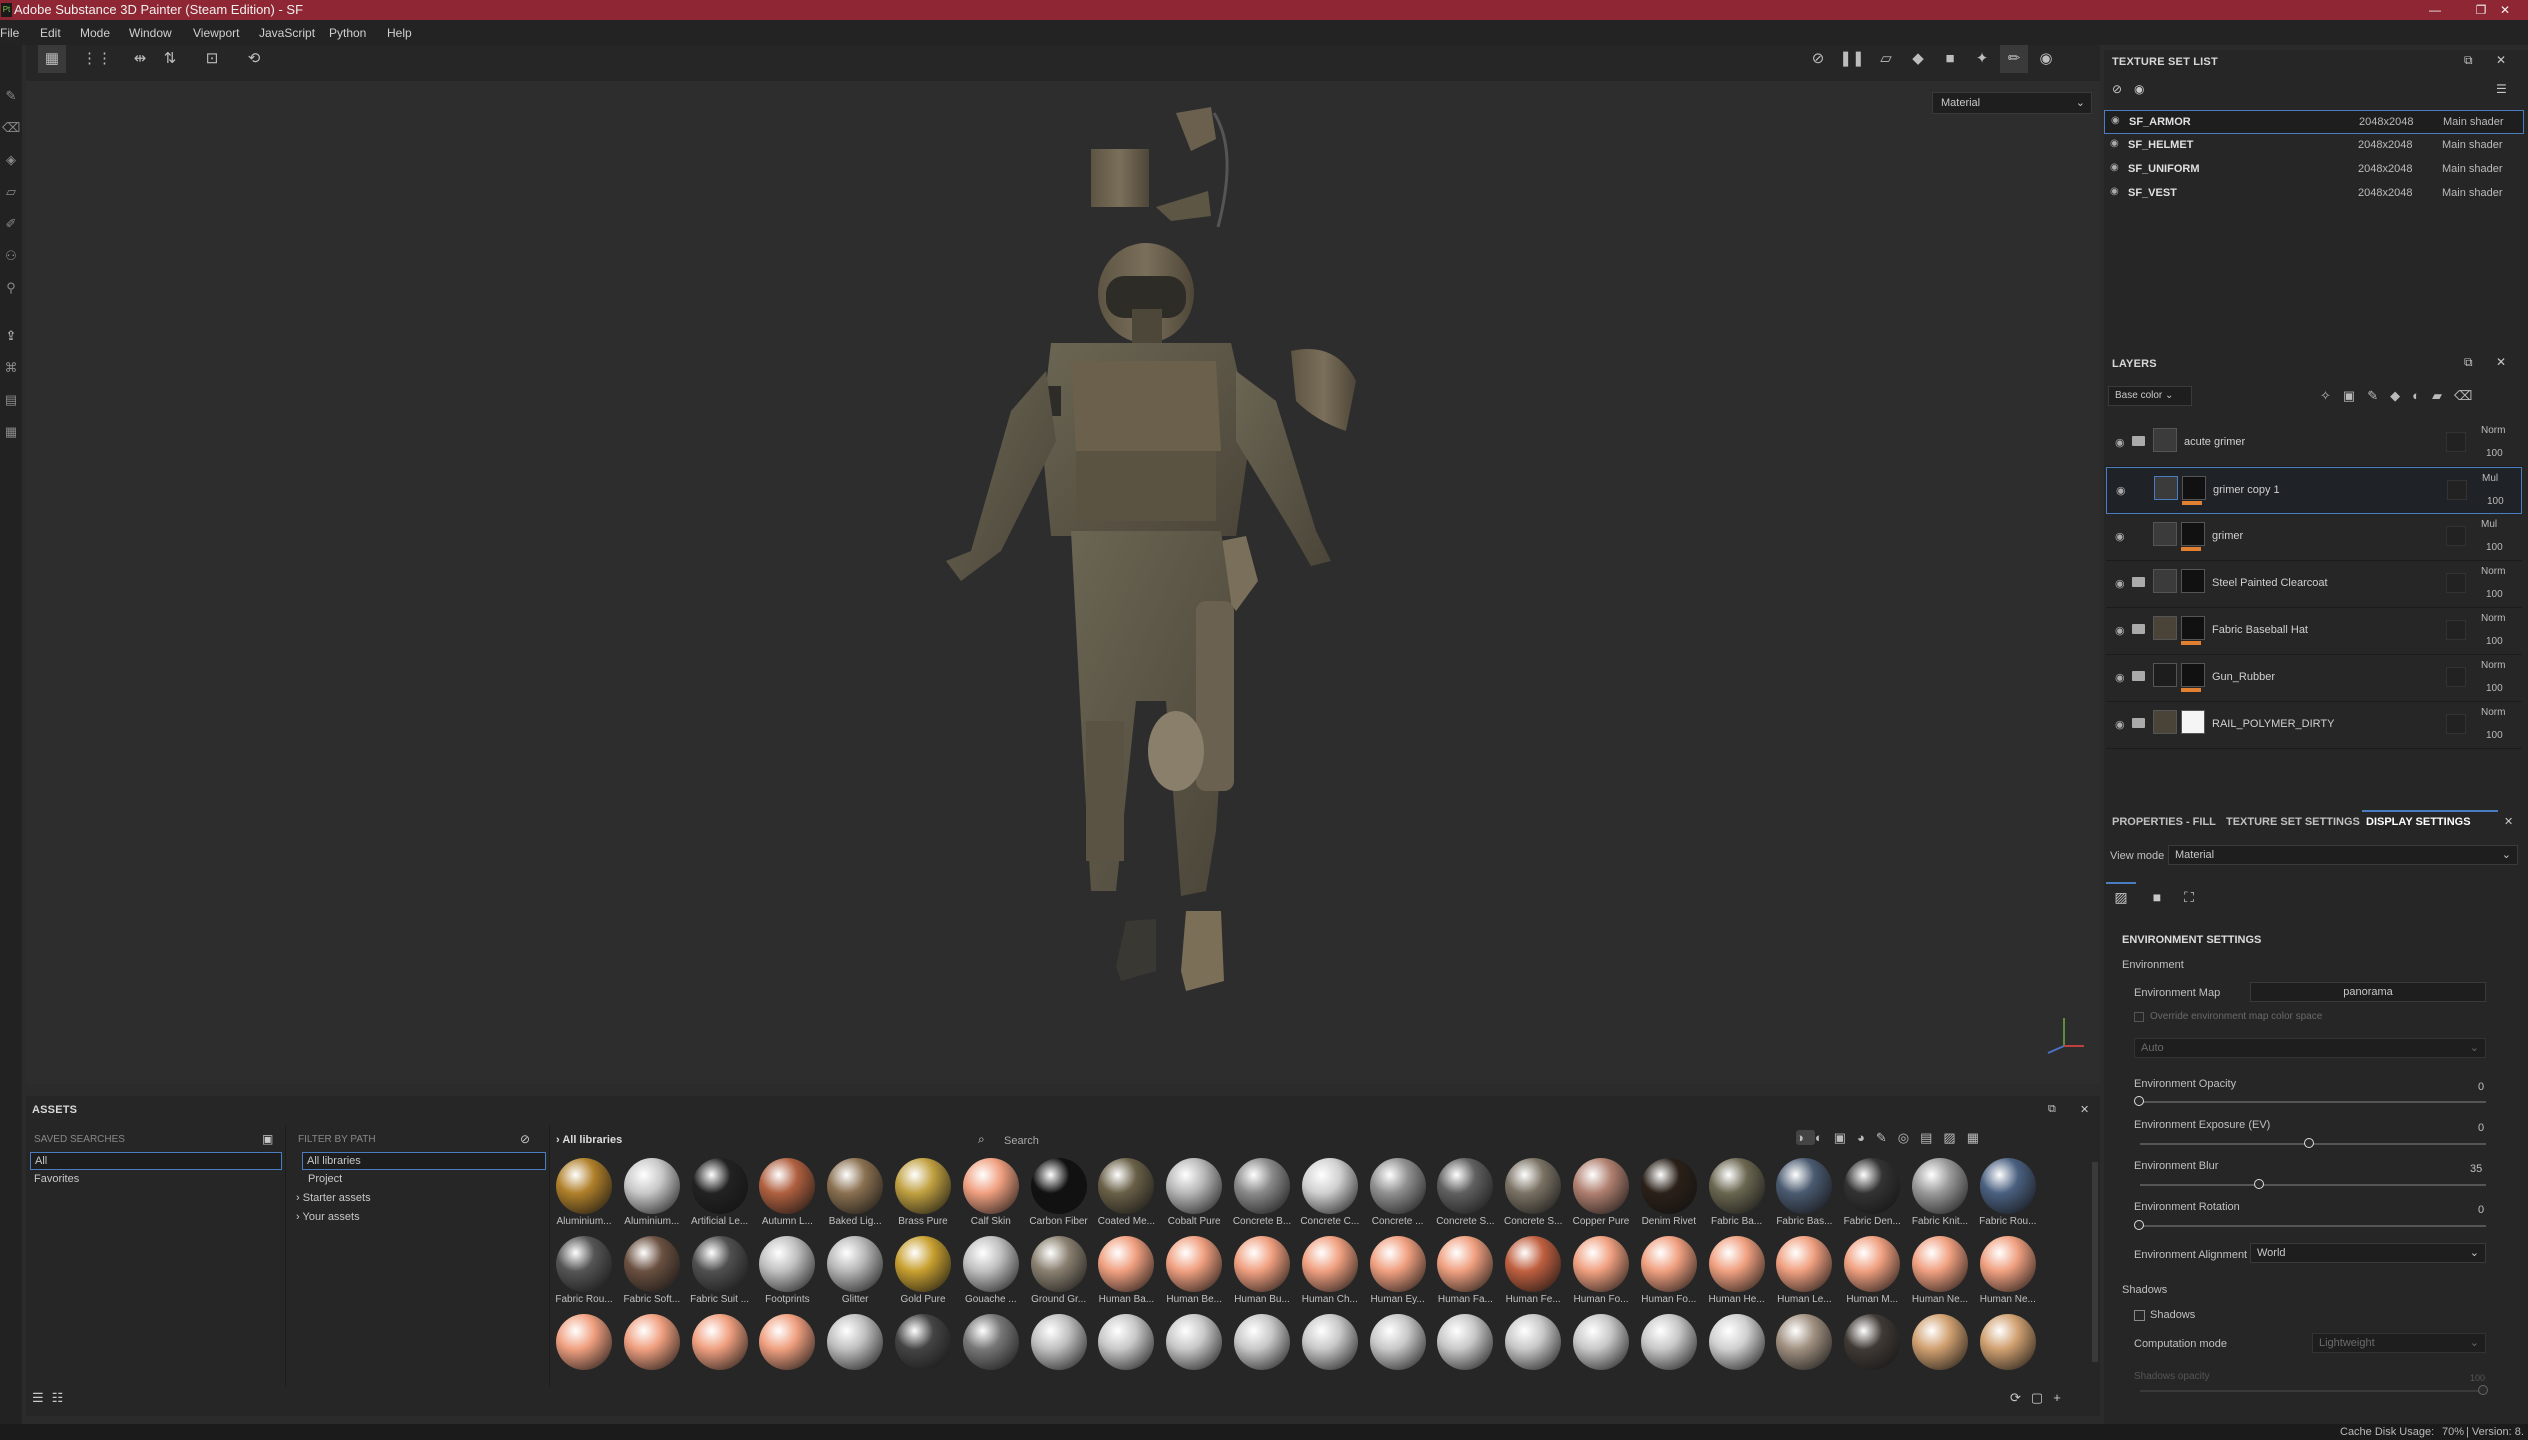 Image resolution: width=2528 pixels, height=1440 pixels. I want to click on exposure-value: 0, so click(2481, 1128).